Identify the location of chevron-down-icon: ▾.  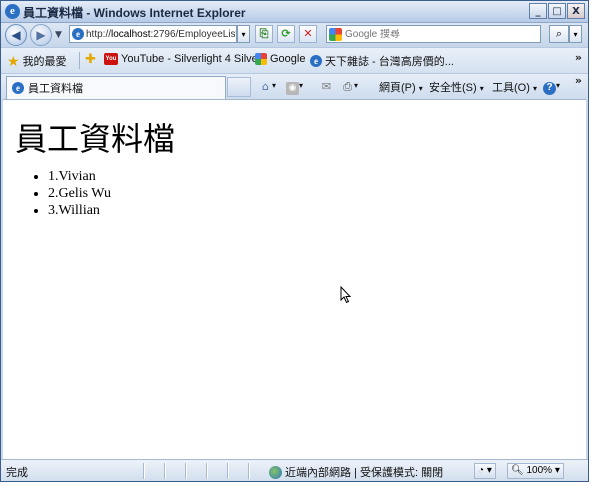
(557, 470).